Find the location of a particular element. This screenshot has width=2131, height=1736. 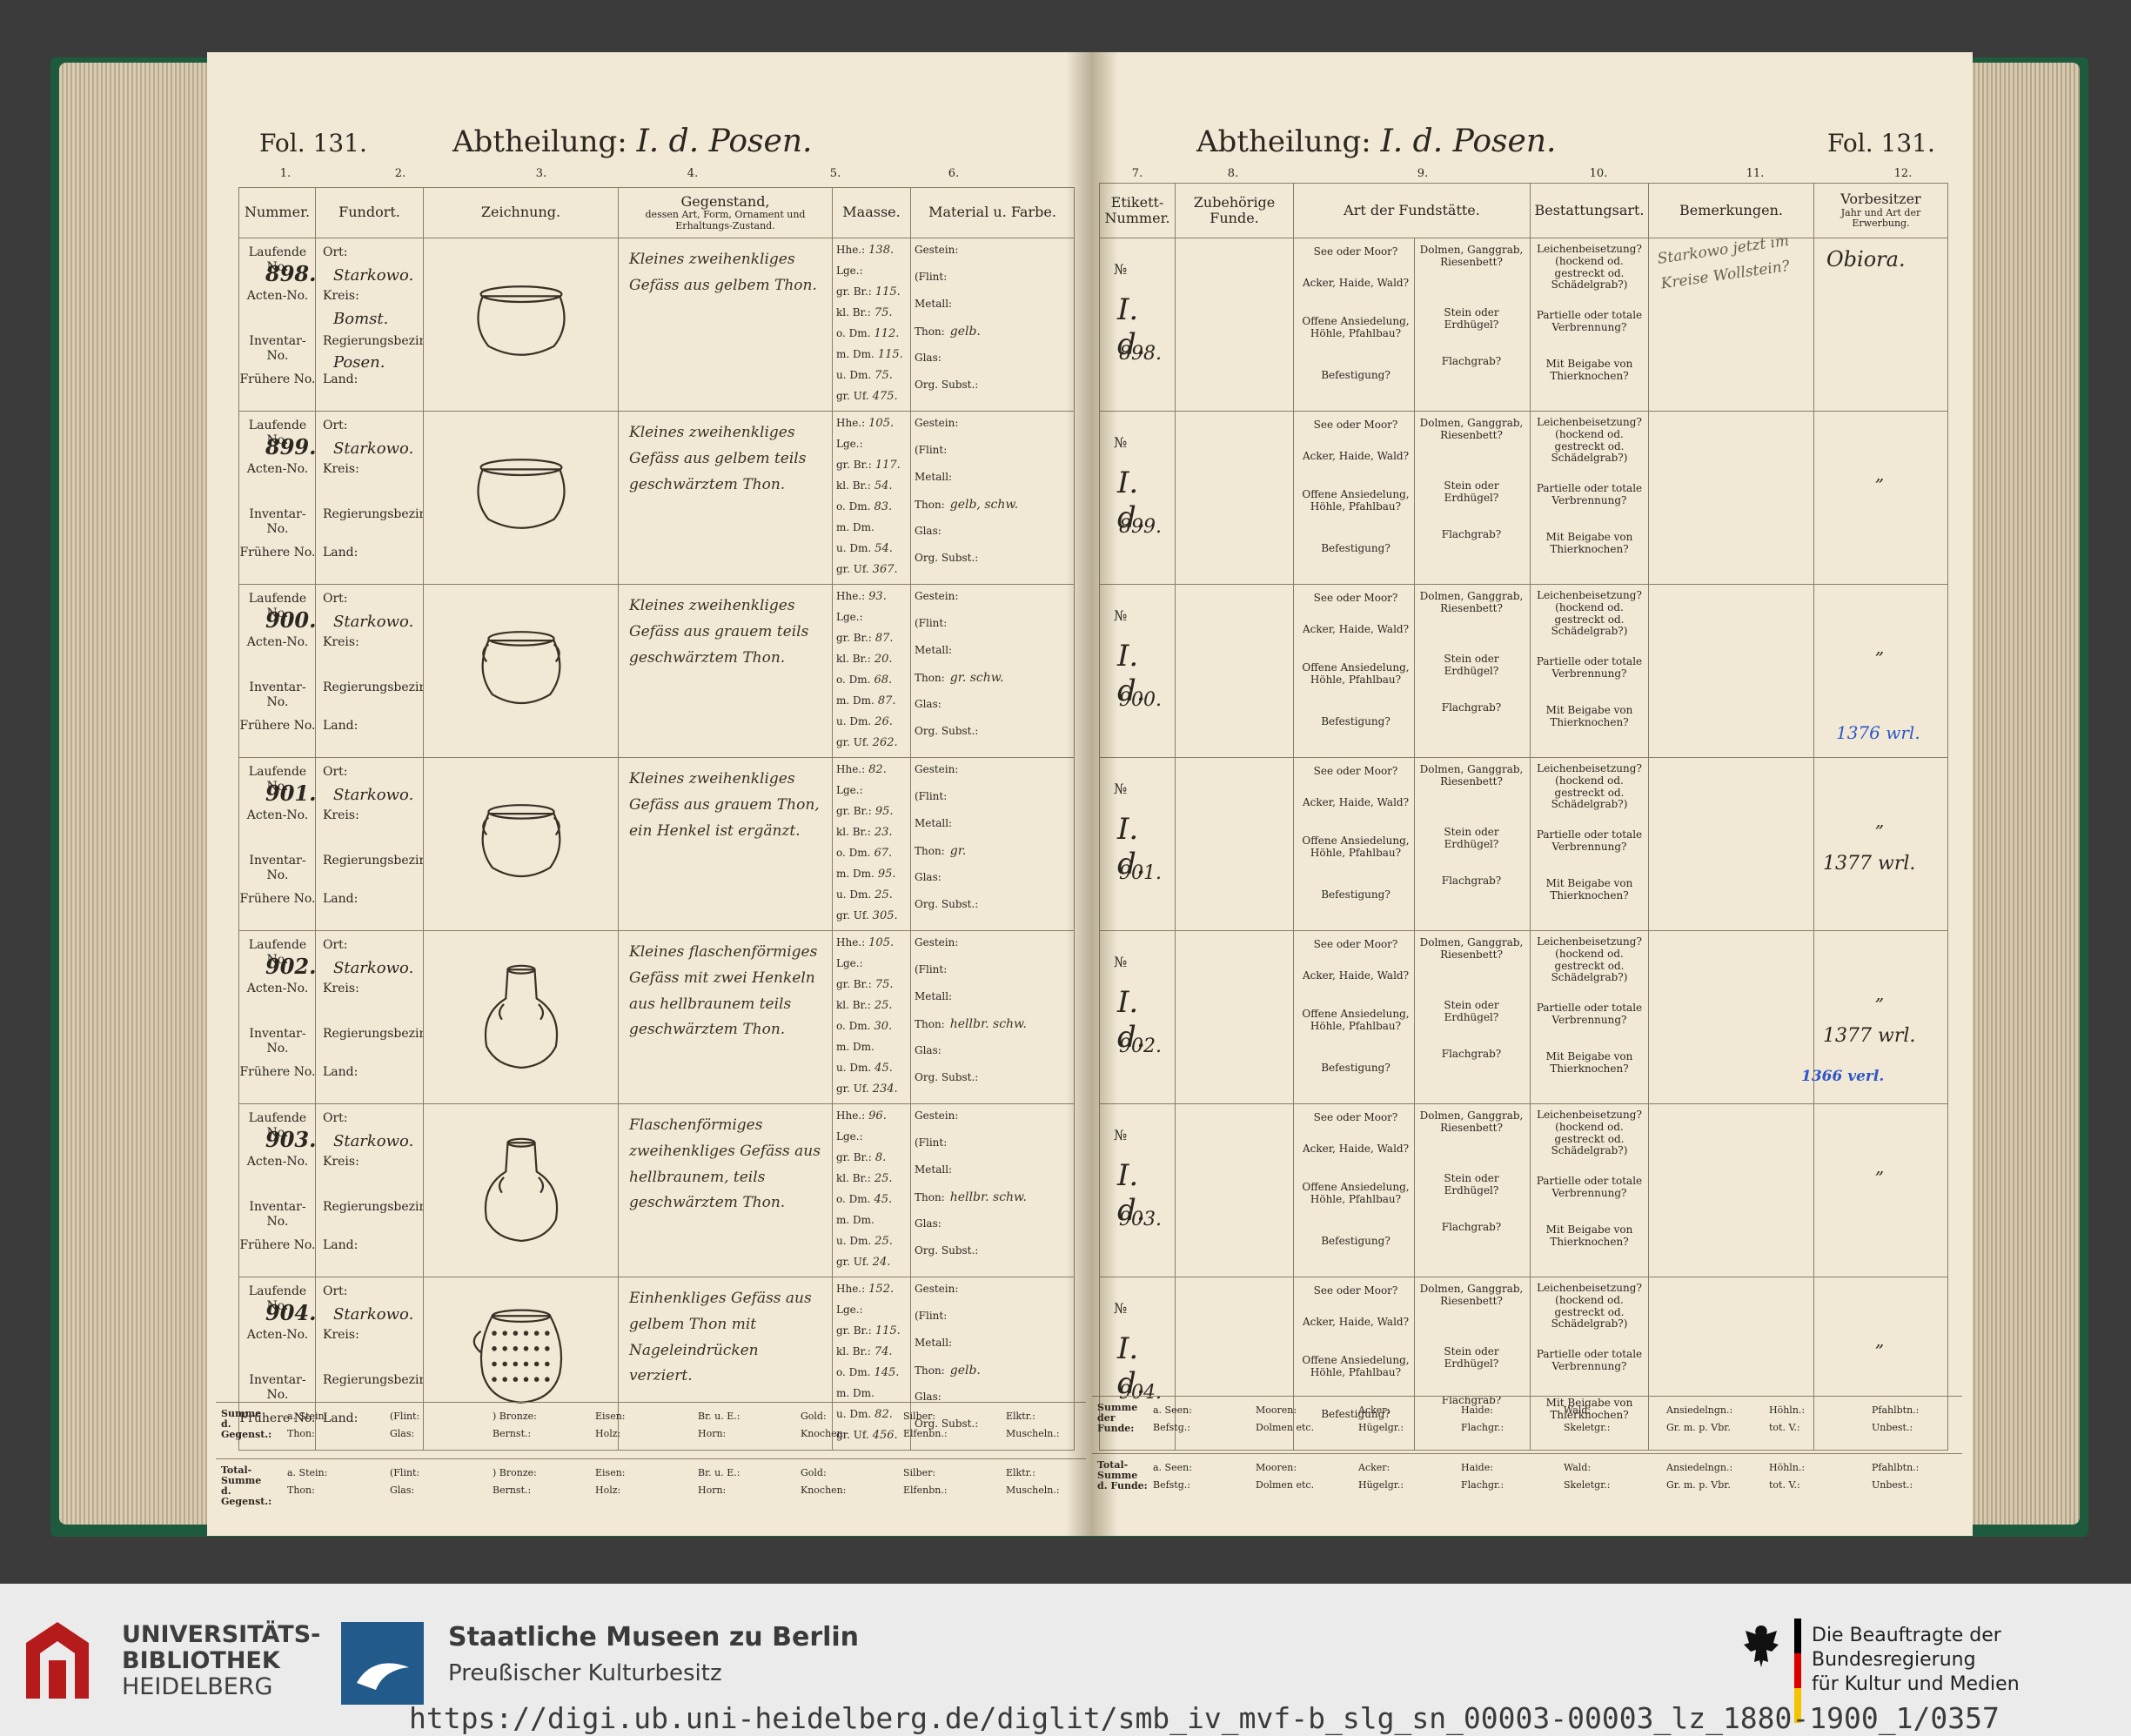

bemerkungen-cell is located at coordinates (1731, 671).